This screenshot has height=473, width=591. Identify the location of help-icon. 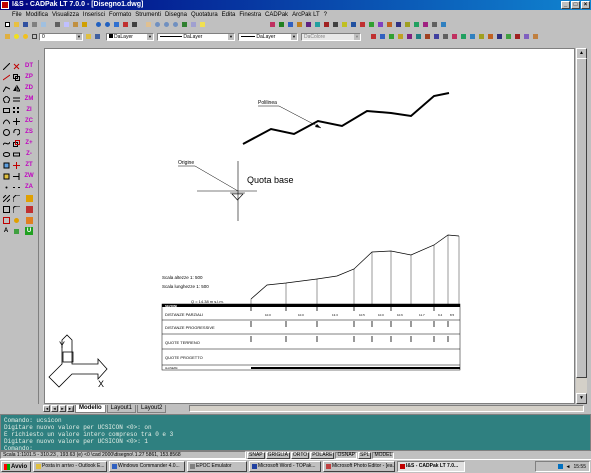
(202, 25).